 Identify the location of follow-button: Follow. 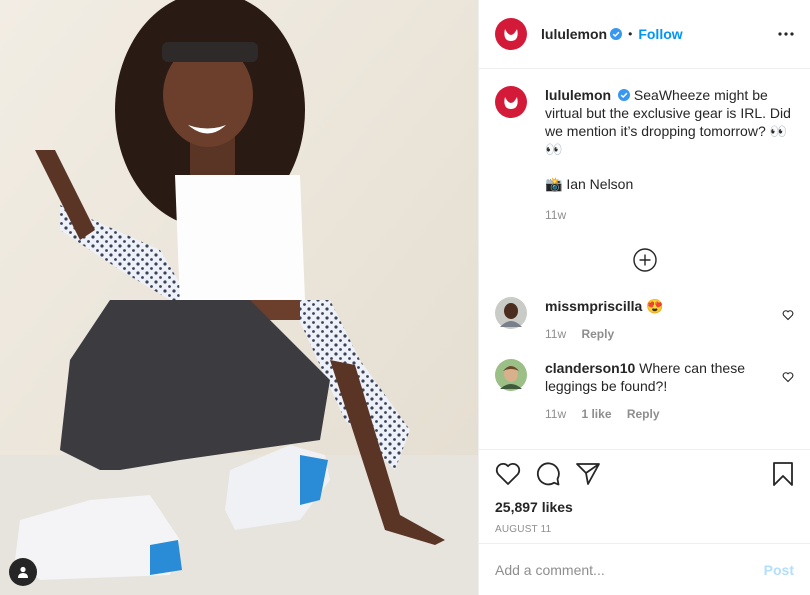
(660, 34).